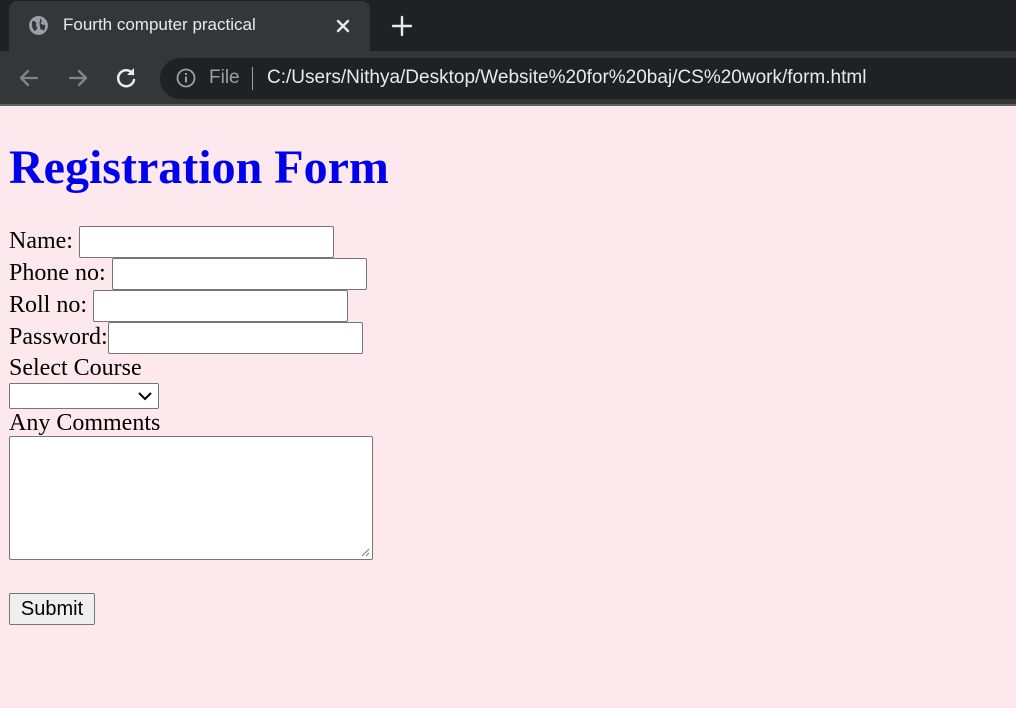 This screenshot has width=1016, height=708. I want to click on name-input, so click(206, 242).